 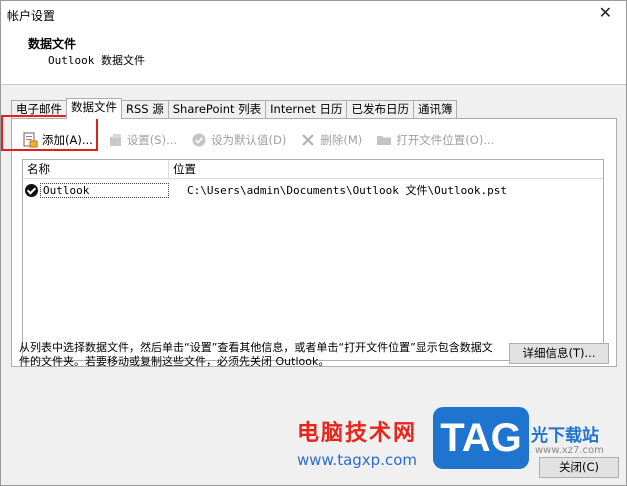 What do you see at coordinates (579, 467) in the screenshot?
I see `close-button: 关闭(C)` at bounding box center [579, 467].